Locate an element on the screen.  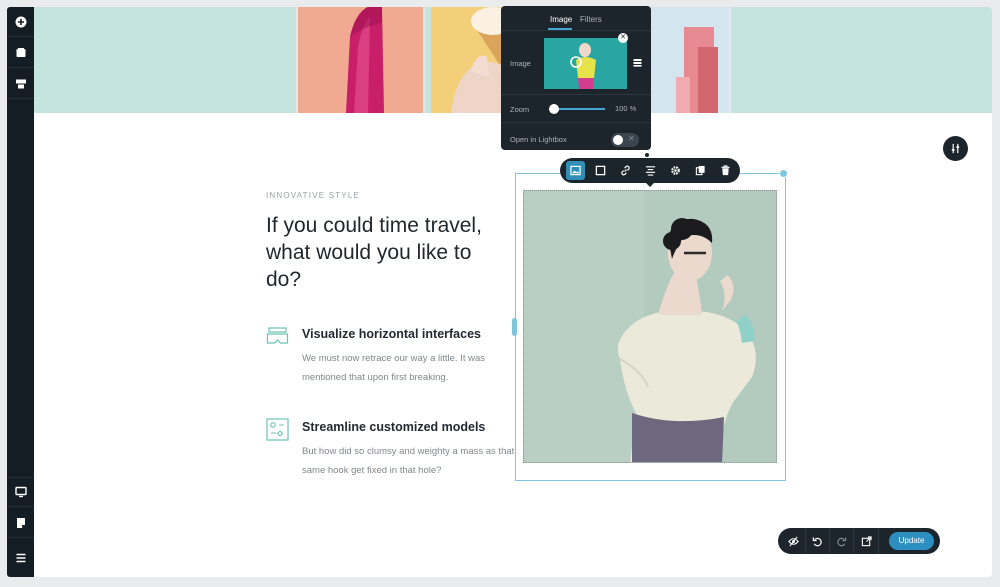
link-icon is located at coordinates (625, 170).